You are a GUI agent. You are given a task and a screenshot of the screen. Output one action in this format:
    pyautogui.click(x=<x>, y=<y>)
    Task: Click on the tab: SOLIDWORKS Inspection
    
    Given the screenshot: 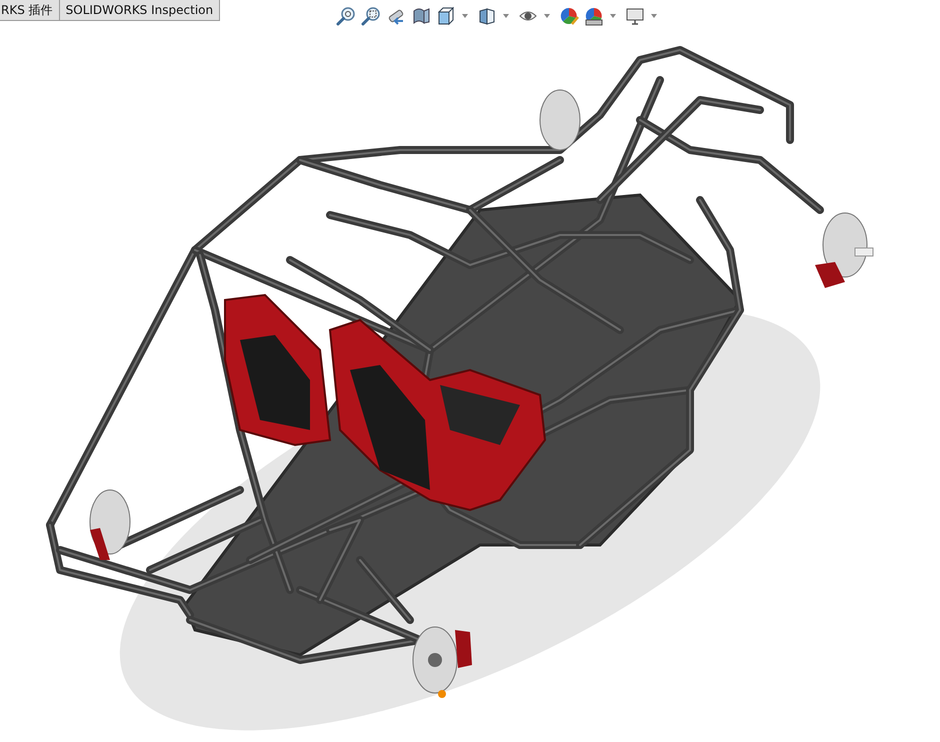 What is the action you would take?
    pyautogui.click(x=139, y=10)
    